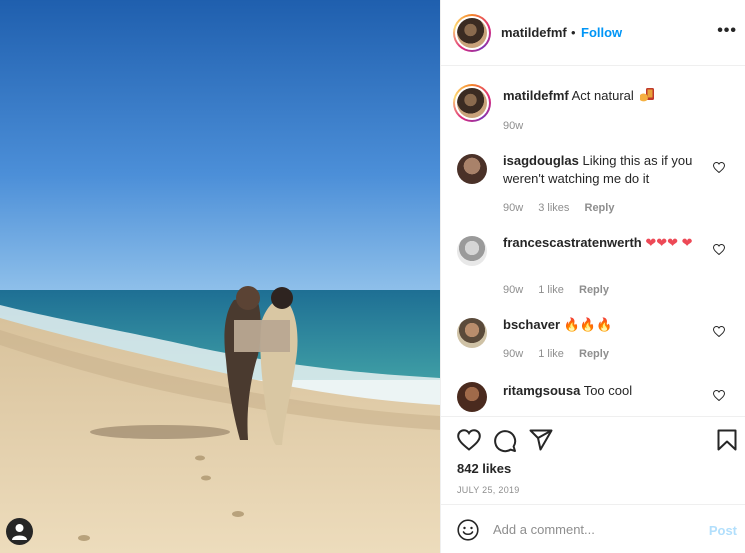 Image resolution: width=745 pixels, height=553 pixels. I want to click on comment-meta: 90w 3 likes Reply, so click(564, 208).